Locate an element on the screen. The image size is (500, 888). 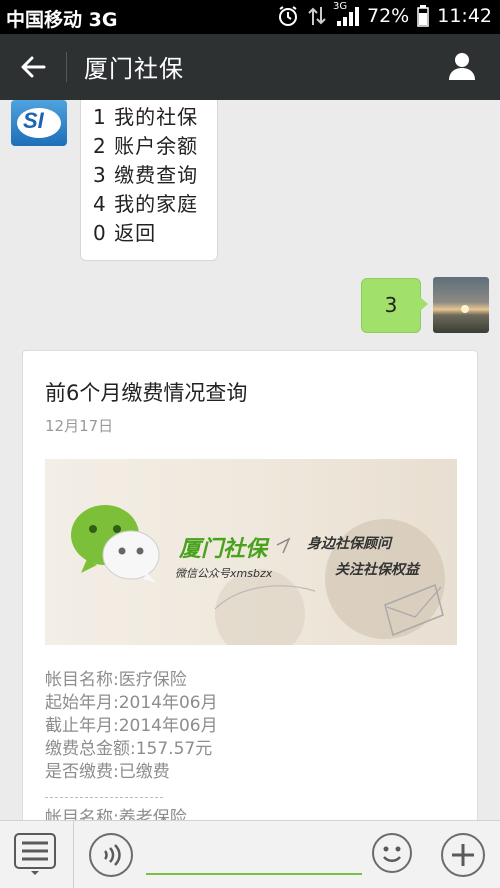
battery-icon is located at coordinates (423, 16).